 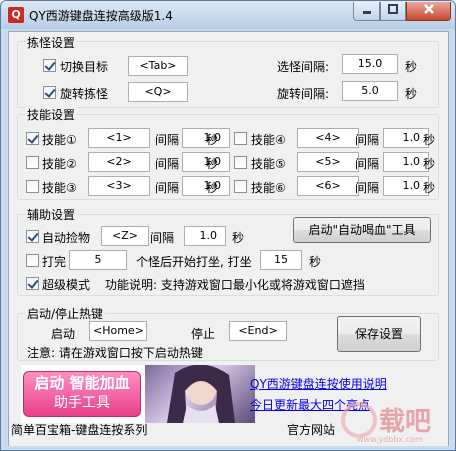 I want to click on skill-5-label: 技能⑤, so click(x=268, y=164).